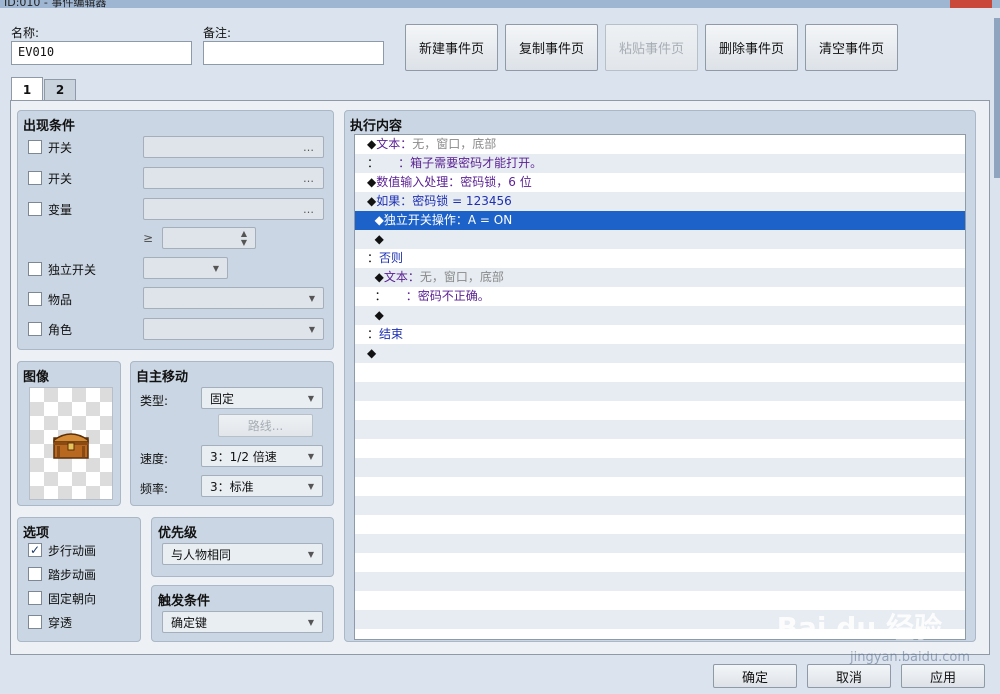 The image size is (1000, 694). What do you see at coordinates (101, 53) in the screenshot?
I see `name-input: EV010` at bounding box center [101, 53].